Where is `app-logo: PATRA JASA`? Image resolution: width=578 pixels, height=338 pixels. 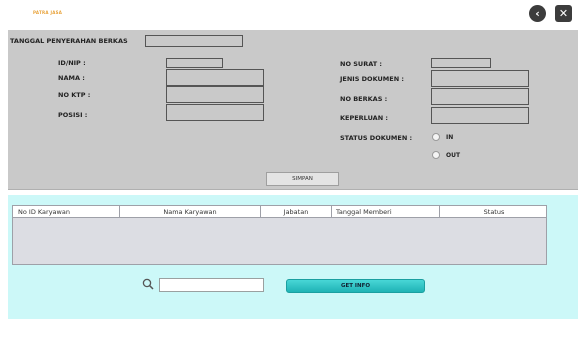 app-logo: PATRA JASA is located at coordinates (48, 12).